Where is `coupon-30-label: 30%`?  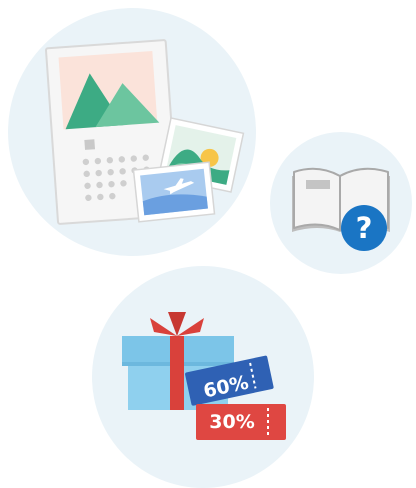
coupon-30-label: 30% is located at coordinates (232, 422).